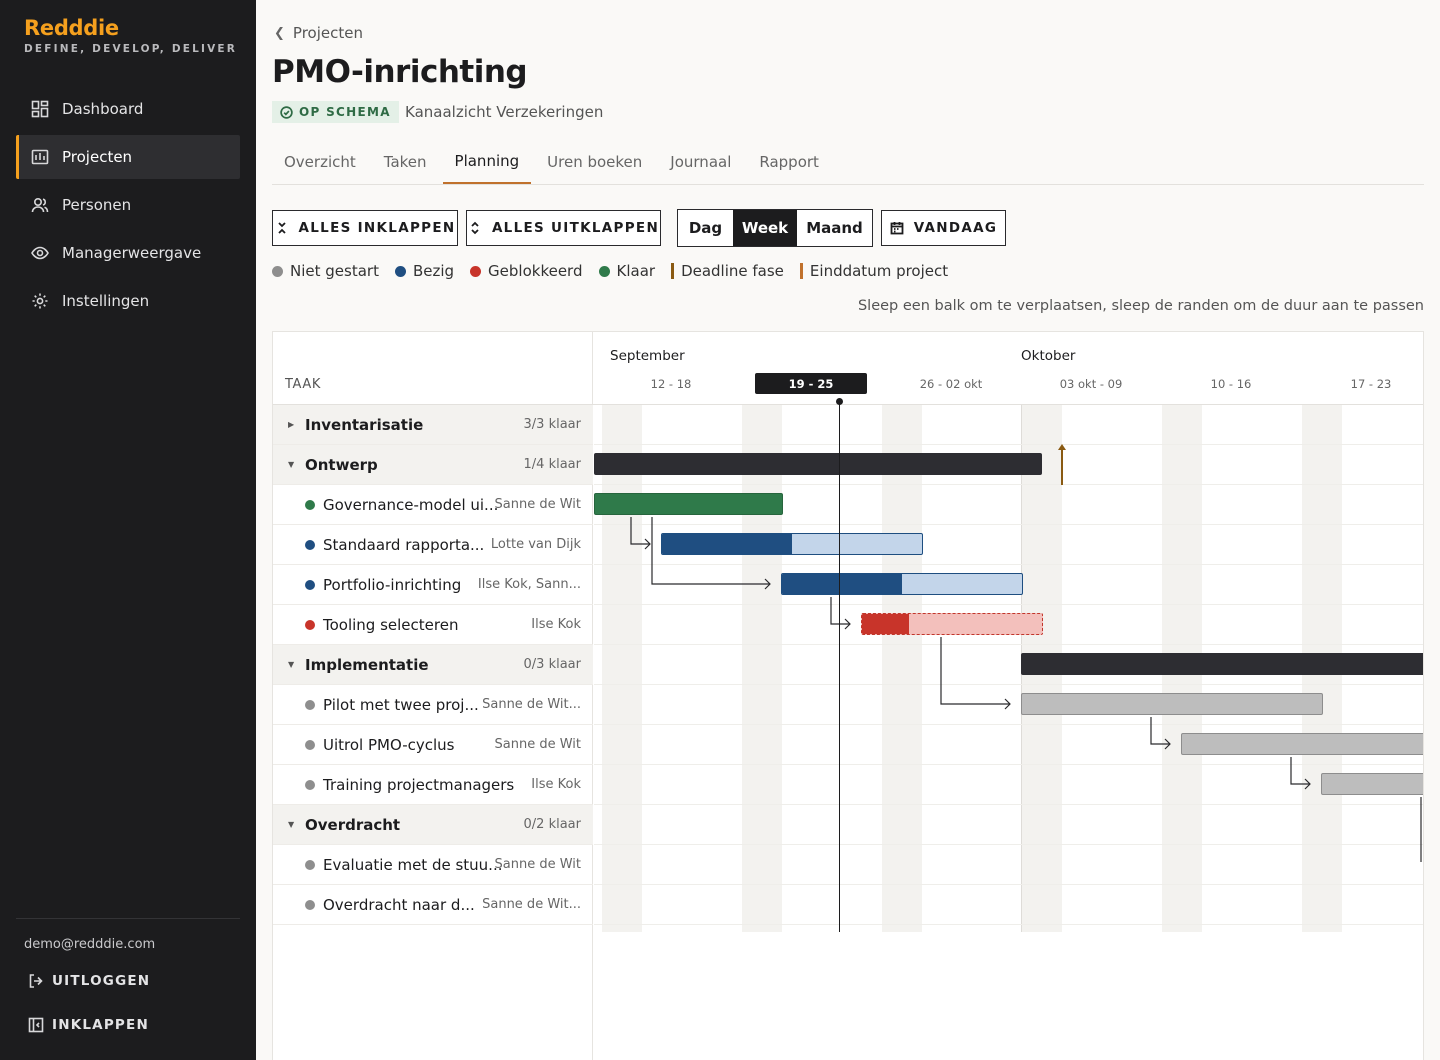 The image size is (1440, 1060). I want to click on today-line, so click(839, 666).